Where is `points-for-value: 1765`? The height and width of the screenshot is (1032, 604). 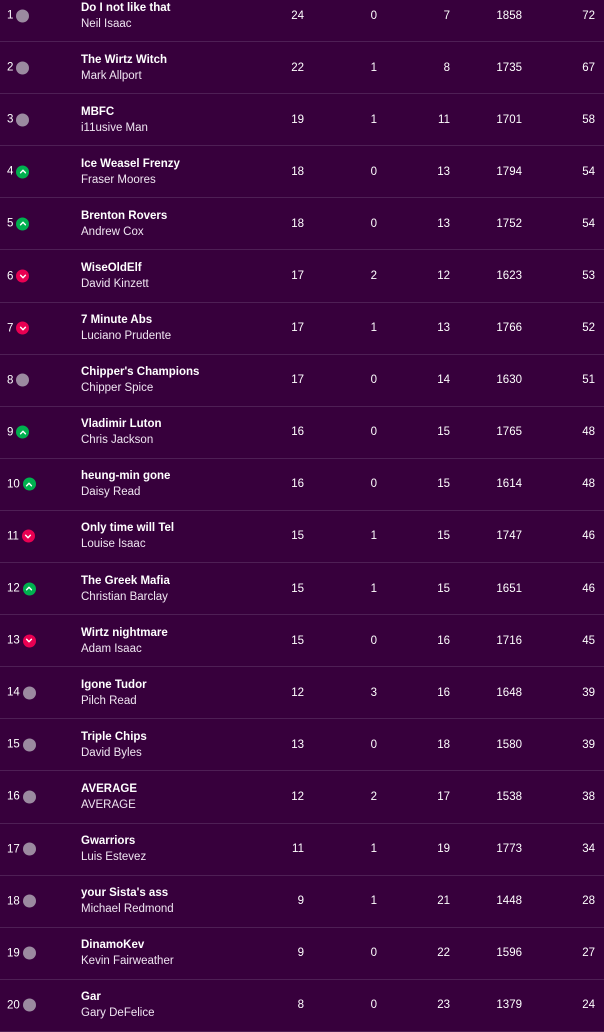
points-for-value: 1765 is located at coordinates (509, 432).